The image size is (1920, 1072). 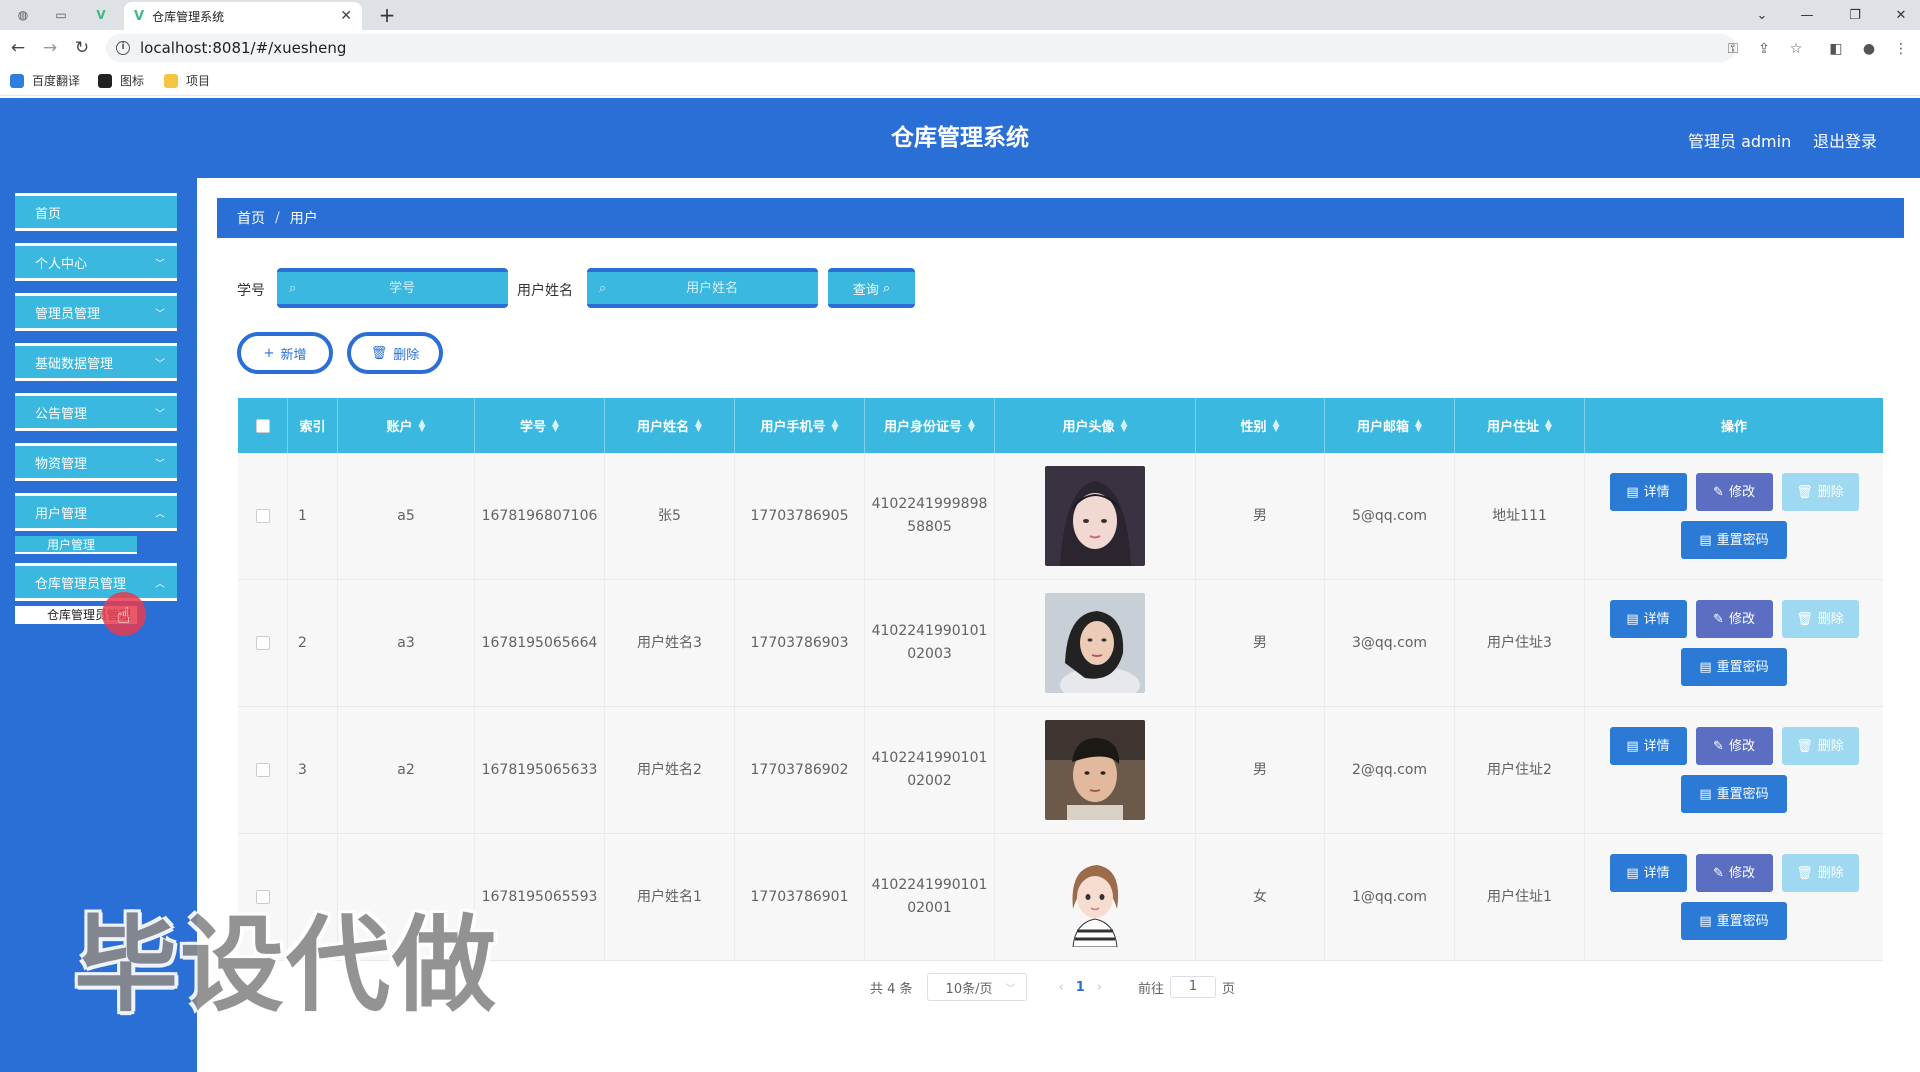 I want to click on user-name-search: ⌕, so click(x=702, y=288).